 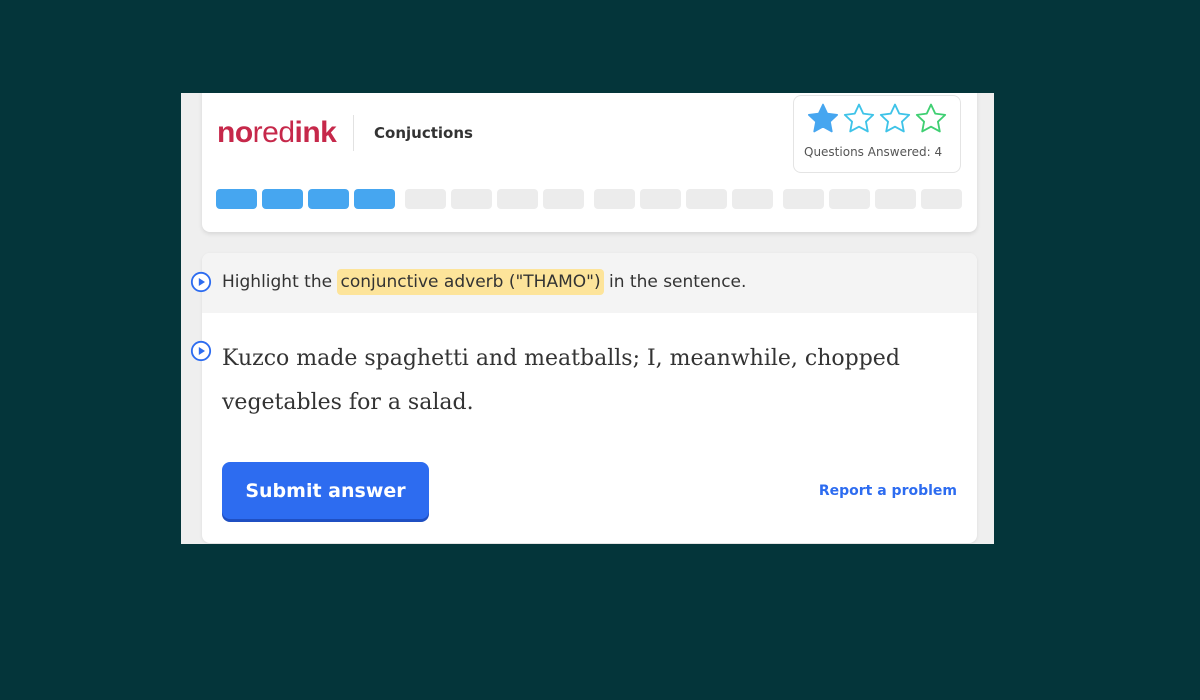 I want to click on progress-bar, so click(x=589, y=199).